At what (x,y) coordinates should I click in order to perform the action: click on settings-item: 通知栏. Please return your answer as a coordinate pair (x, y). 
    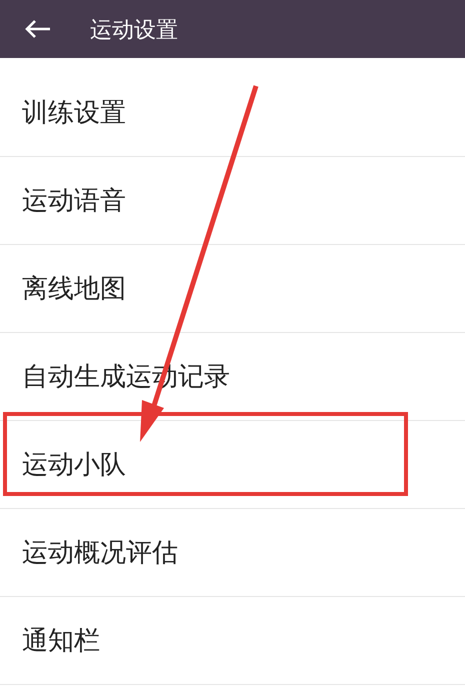
    Looking at the image, I should click on (61, 640).